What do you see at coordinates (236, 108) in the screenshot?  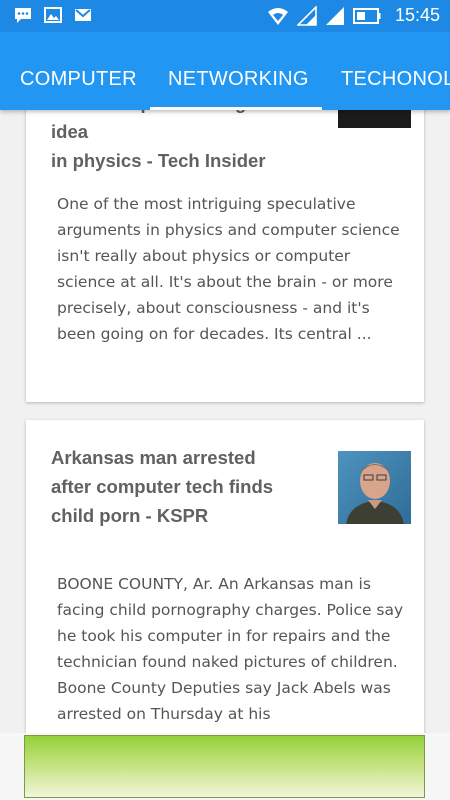 I see `selected-tab-indicator` at bounding box center [236, 108].